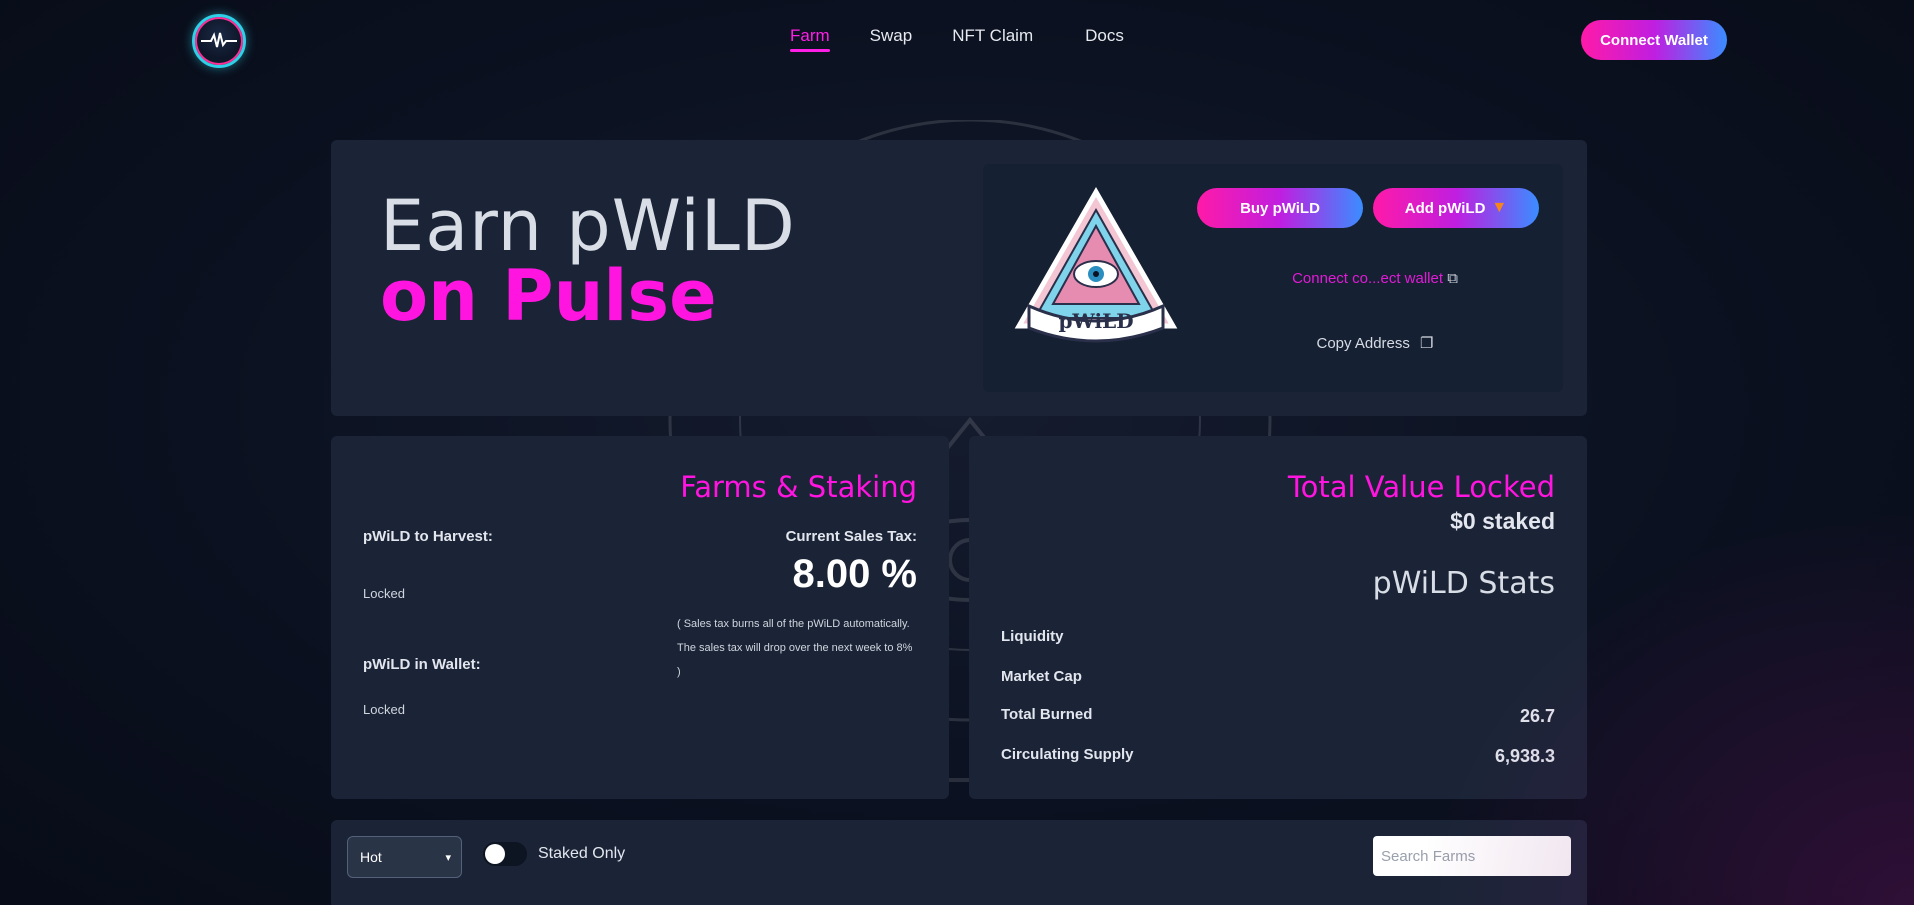  Describe the element at coordinates (422, 664) in the screenshot. I see `wallet-label: pWiLD in Wallet:` at that location.